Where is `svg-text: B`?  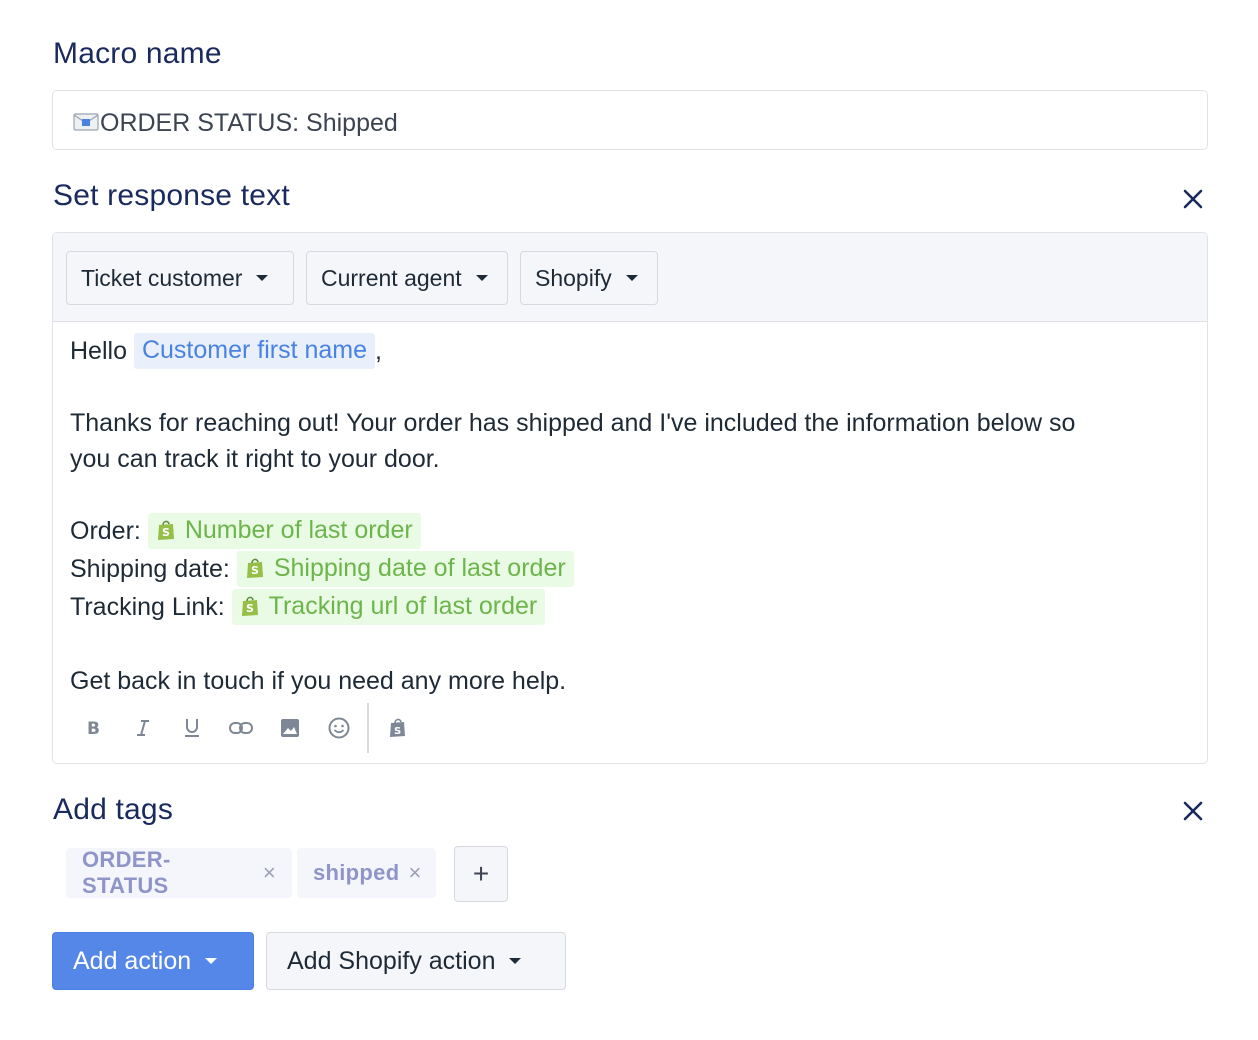 svg-text: B is located at coordinates (93, 728).